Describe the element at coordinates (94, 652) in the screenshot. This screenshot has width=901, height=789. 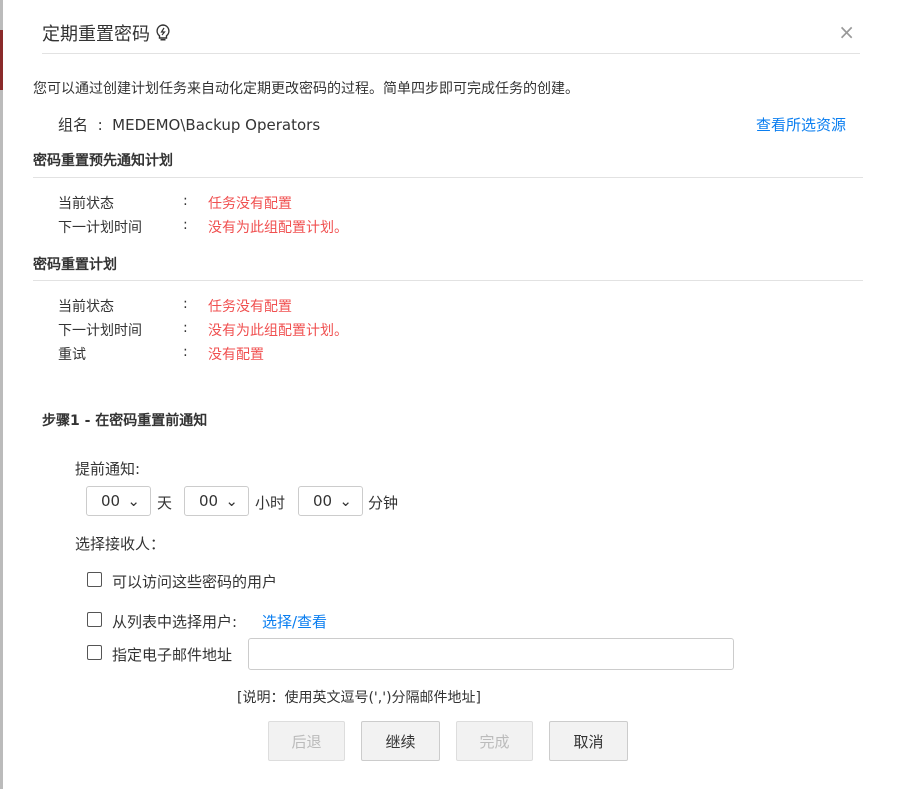
I see `email-checkbox` at that location.